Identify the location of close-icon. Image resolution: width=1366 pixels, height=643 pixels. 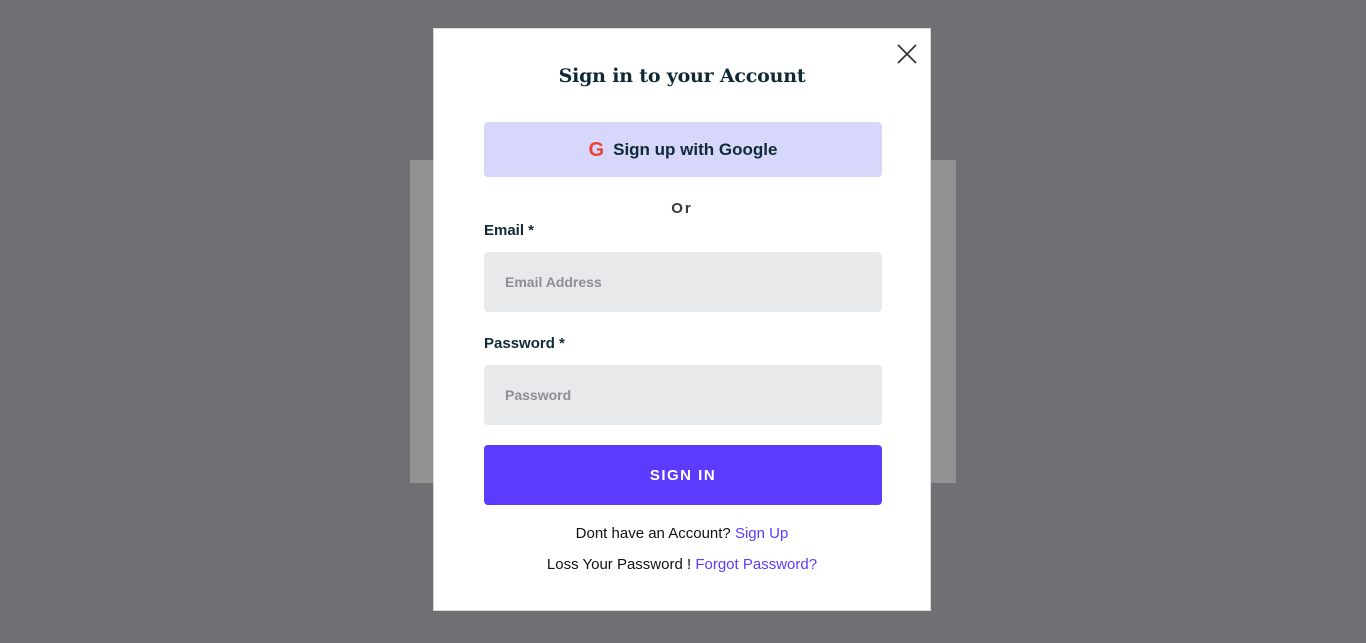
(907, 54).